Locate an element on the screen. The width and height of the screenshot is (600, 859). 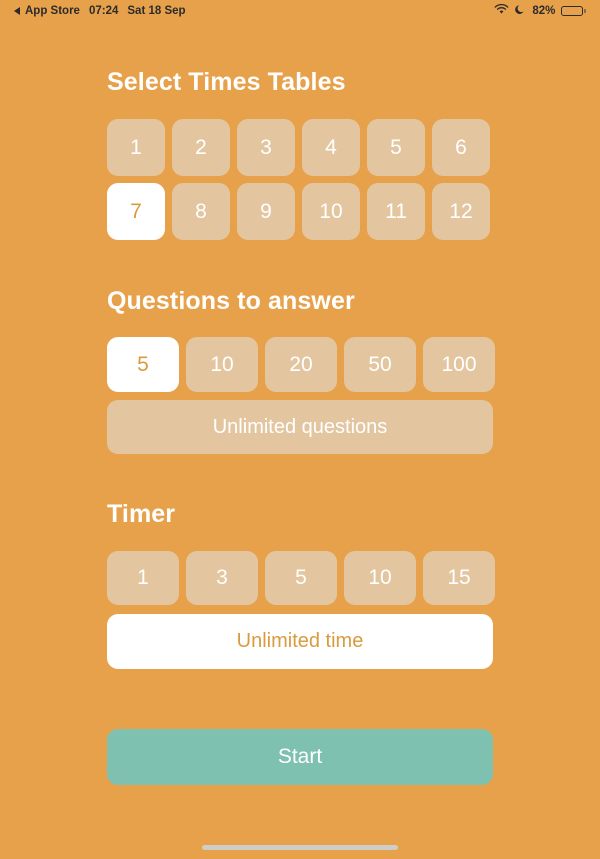
times-table-tile-8: 8 is located at coordinates (201, 211).